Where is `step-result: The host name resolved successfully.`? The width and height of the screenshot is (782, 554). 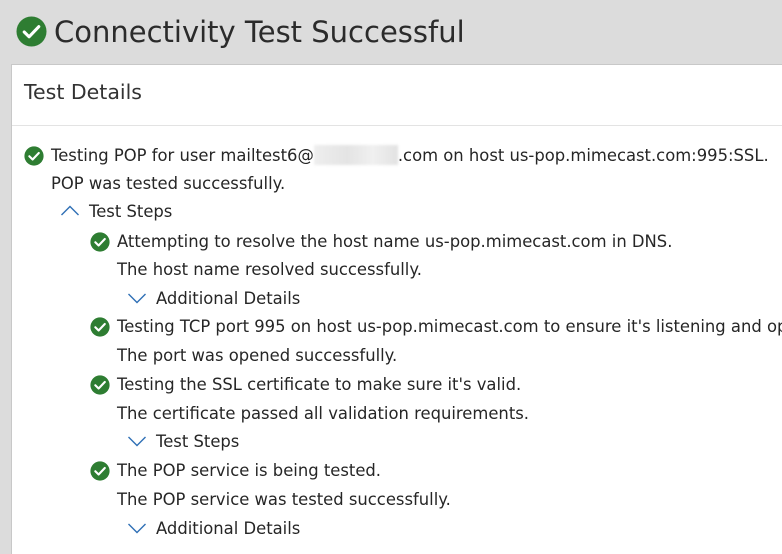 step-result: The host name resolved successfully. is located at coordinates (269, 269).